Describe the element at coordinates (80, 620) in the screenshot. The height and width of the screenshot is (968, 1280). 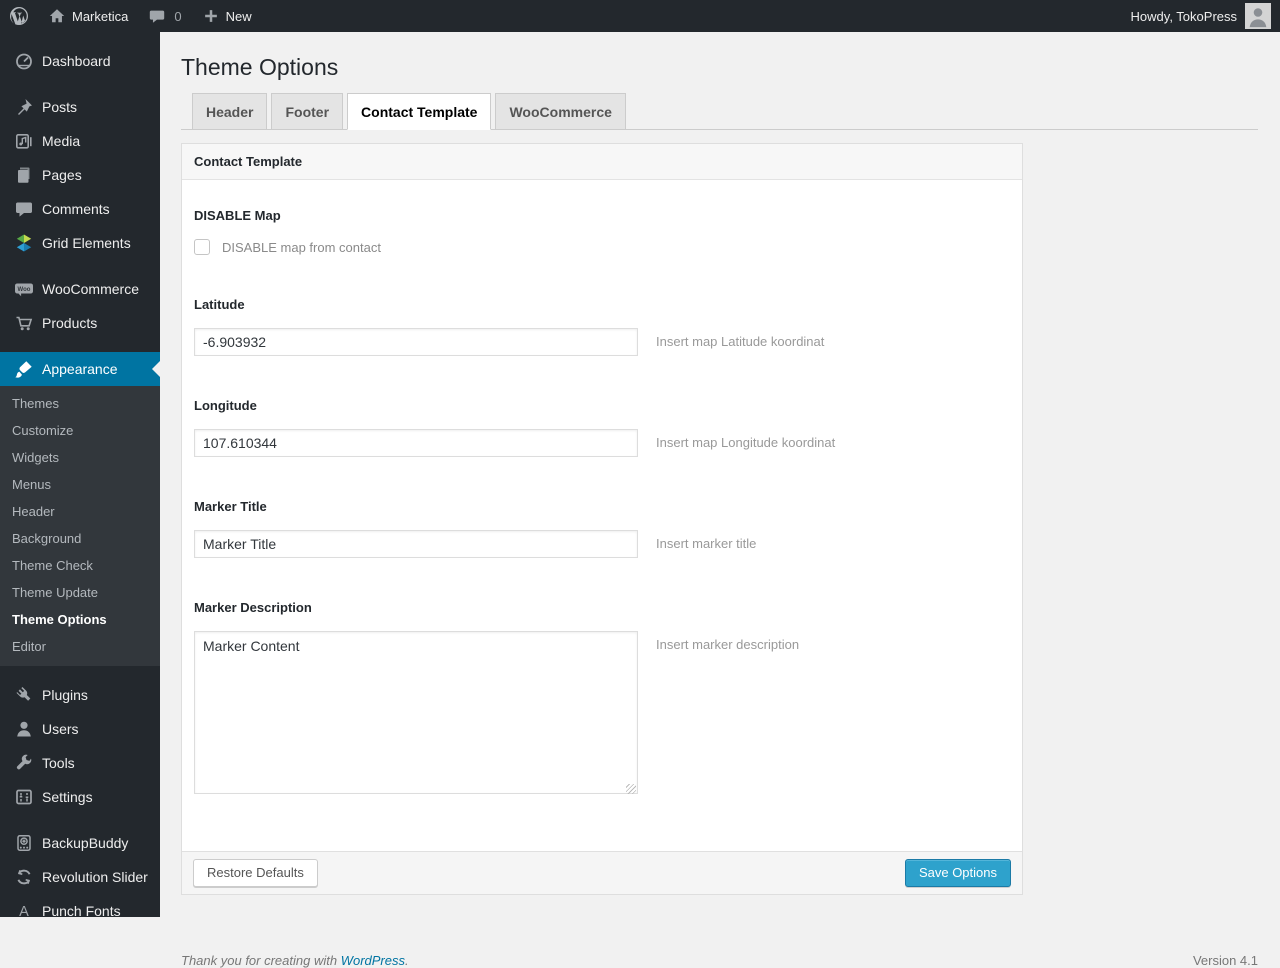
I see `submenu-item-theme-options: Theme Options` at that location.